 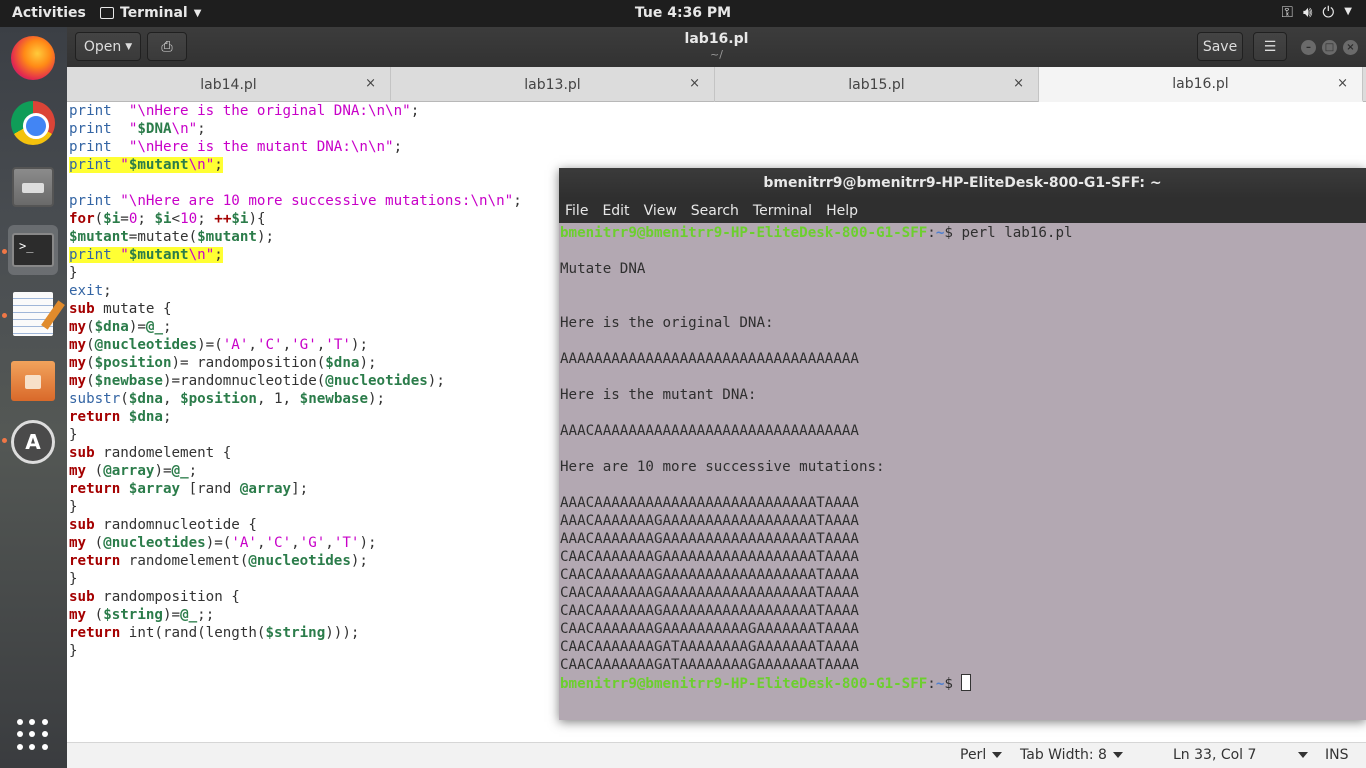 I want to click on show-applications-button, so click(x=33, y=735).